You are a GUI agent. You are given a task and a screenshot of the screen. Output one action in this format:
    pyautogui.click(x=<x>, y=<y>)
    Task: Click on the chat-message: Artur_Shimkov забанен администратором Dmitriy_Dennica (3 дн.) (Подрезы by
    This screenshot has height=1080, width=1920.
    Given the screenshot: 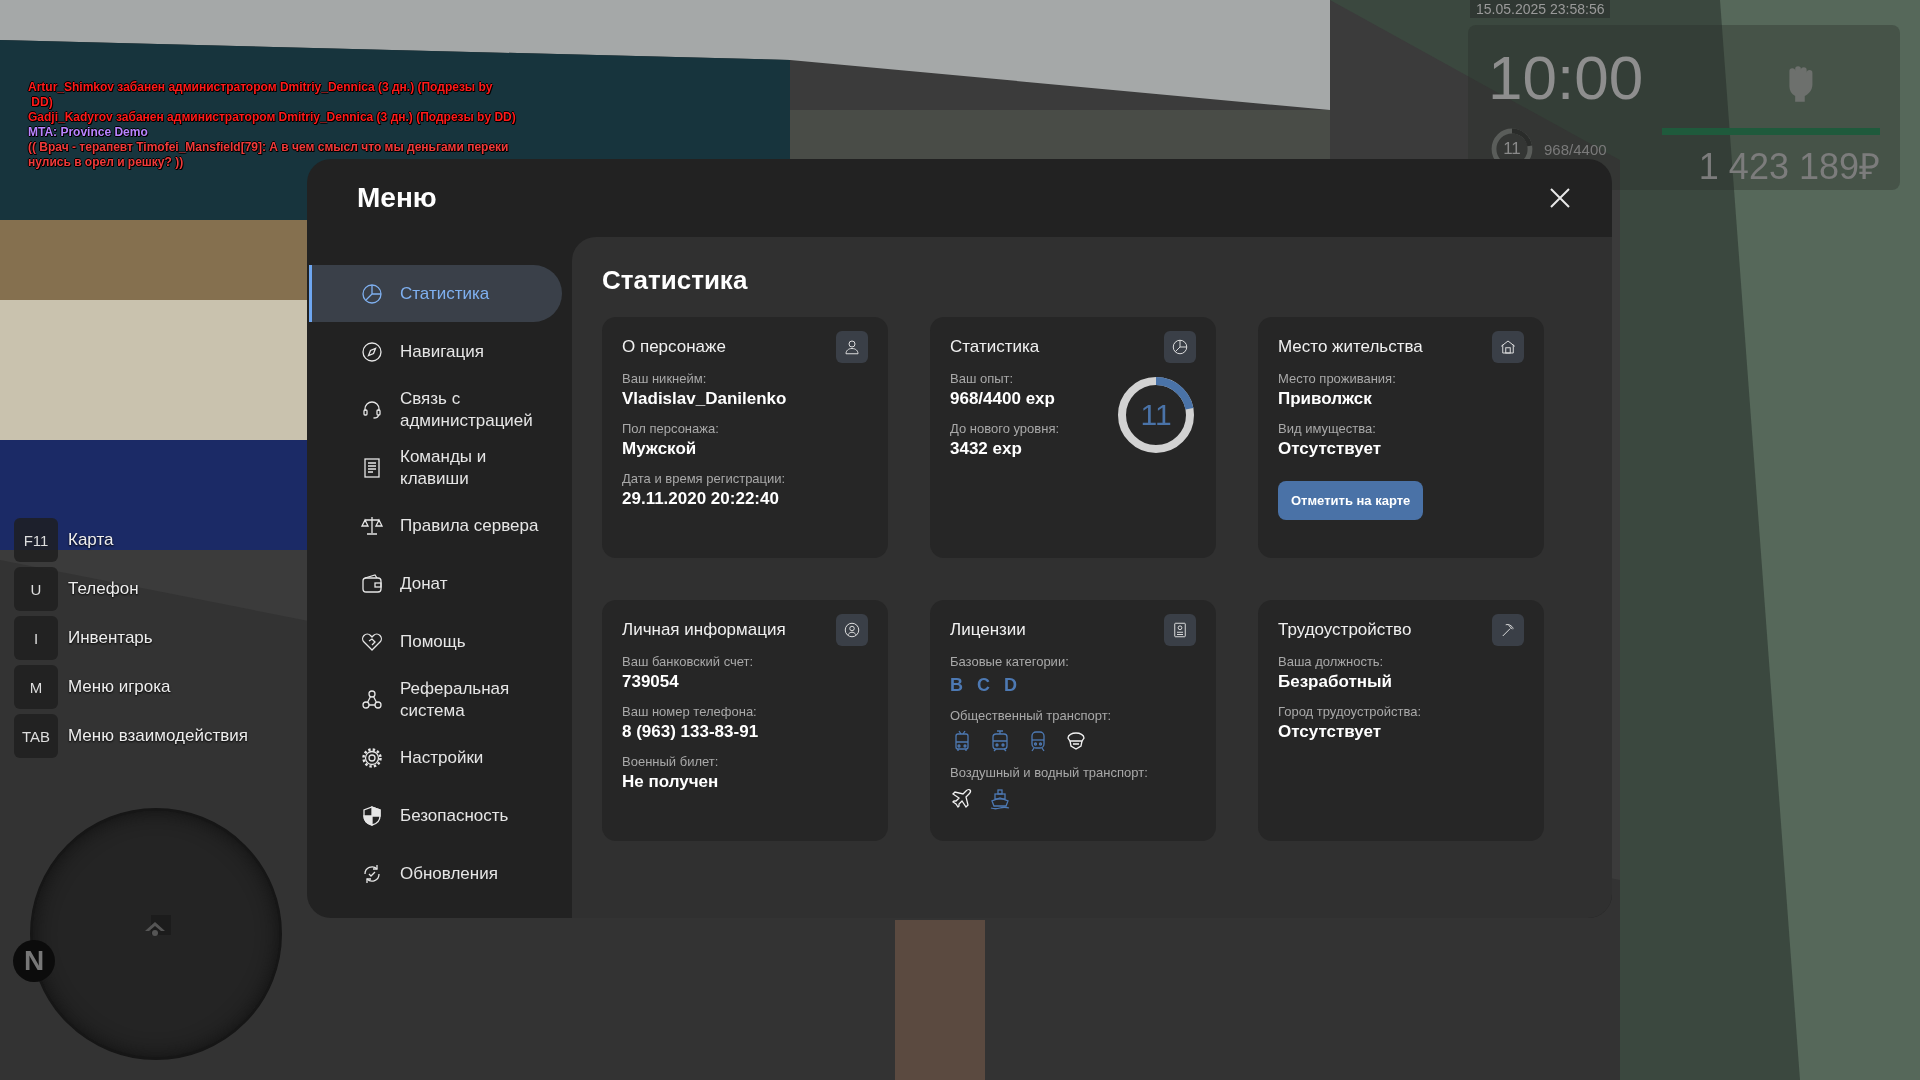 What is the action you would take?
    pyautogui.click(x=261, y=87)
    